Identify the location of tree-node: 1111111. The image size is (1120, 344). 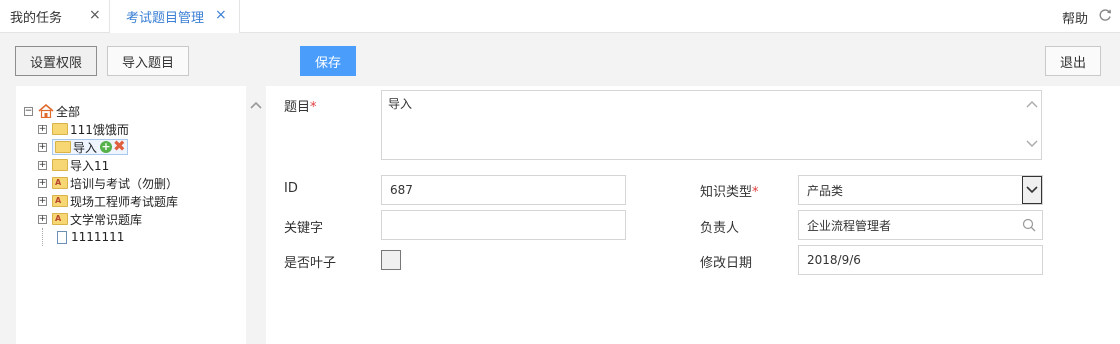
(108, 237).